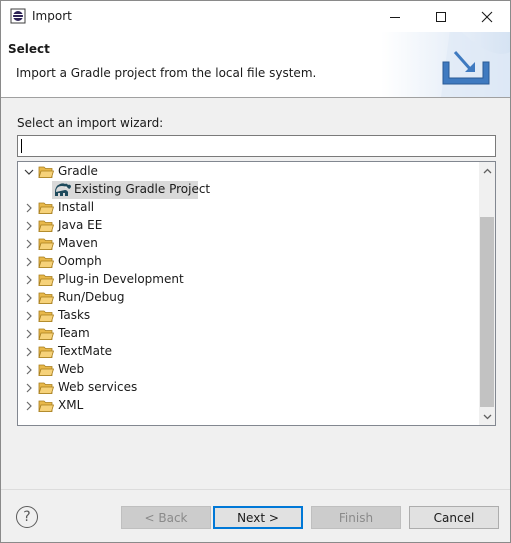  I want to click on tree-item-label: Web services, so click(98, 387).